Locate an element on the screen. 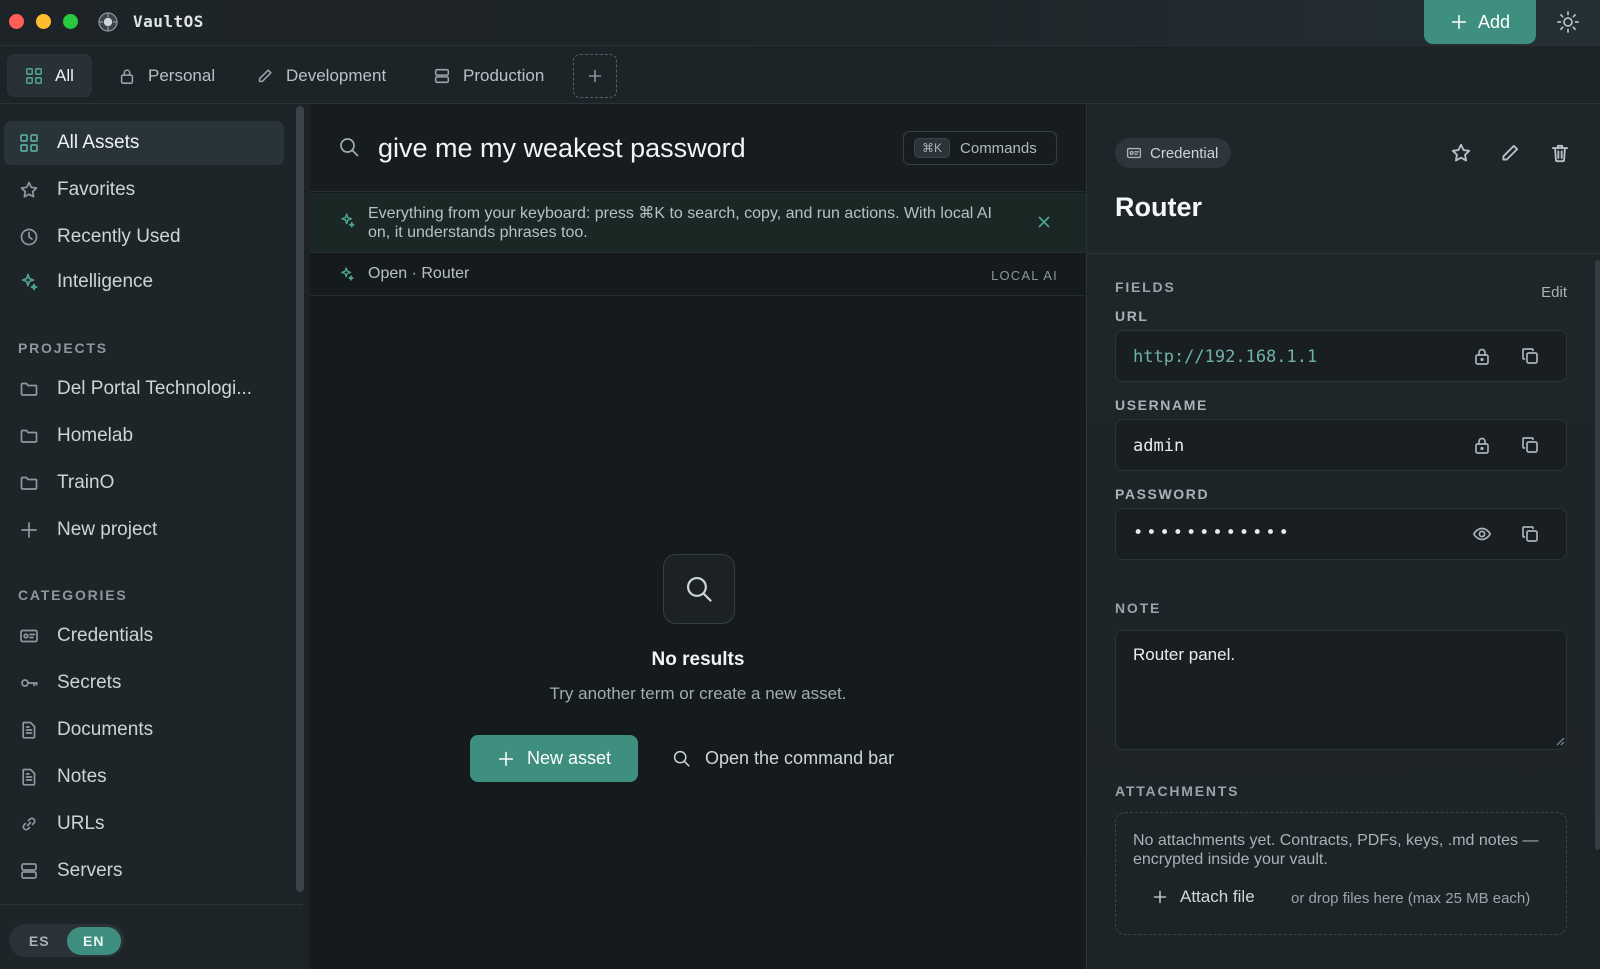 Image resolution: width=1600 pixels, height=969 pixels. new-project-button: New project is located at coordinates (144, 530).